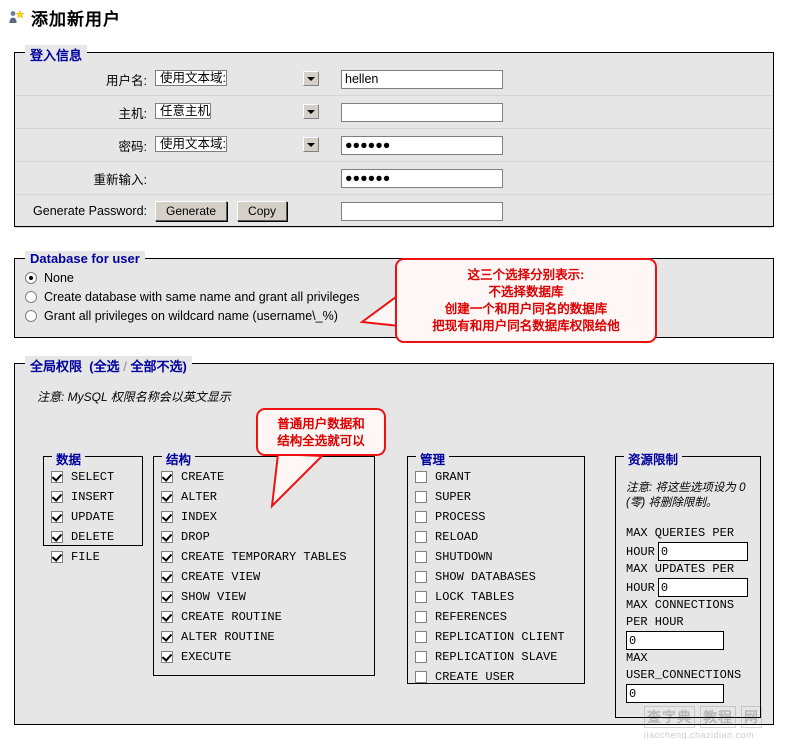 The image size is (788, 739). I want to click on privilege-checkbox-shutdown: SHUTDOWN, so click(490, 557).